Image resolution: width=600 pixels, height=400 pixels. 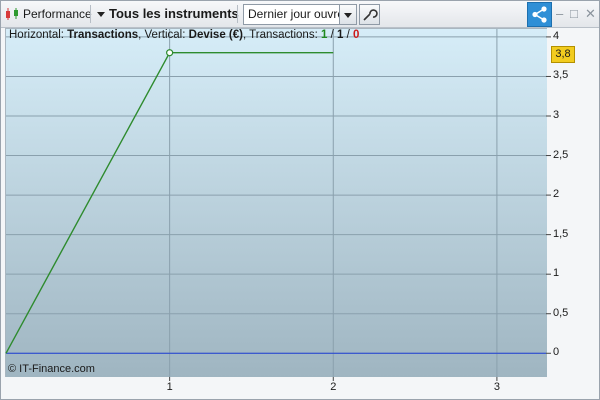 What do you see at coordinates (561, 233) in the screenshot?
I see `y-tick-label: 1,5` at bounding box center [561, 233].